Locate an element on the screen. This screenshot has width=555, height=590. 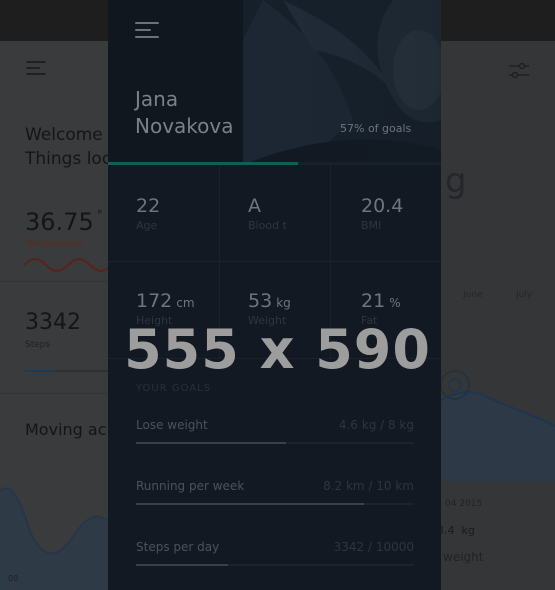
dimension-watermark: 555 x 590 is located at coordinates (277, 349).